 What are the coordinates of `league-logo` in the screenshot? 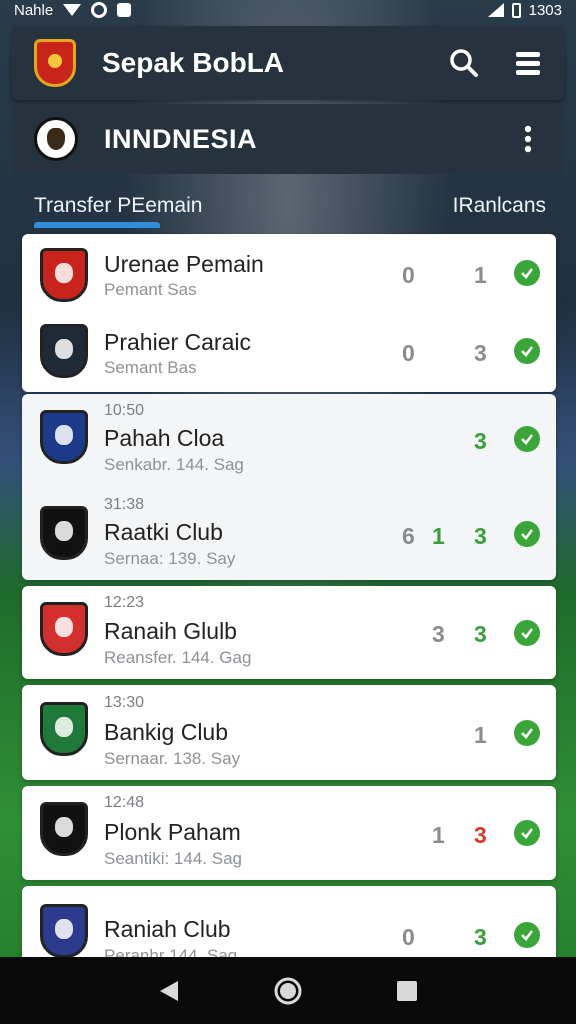 It's located at (56, 139).